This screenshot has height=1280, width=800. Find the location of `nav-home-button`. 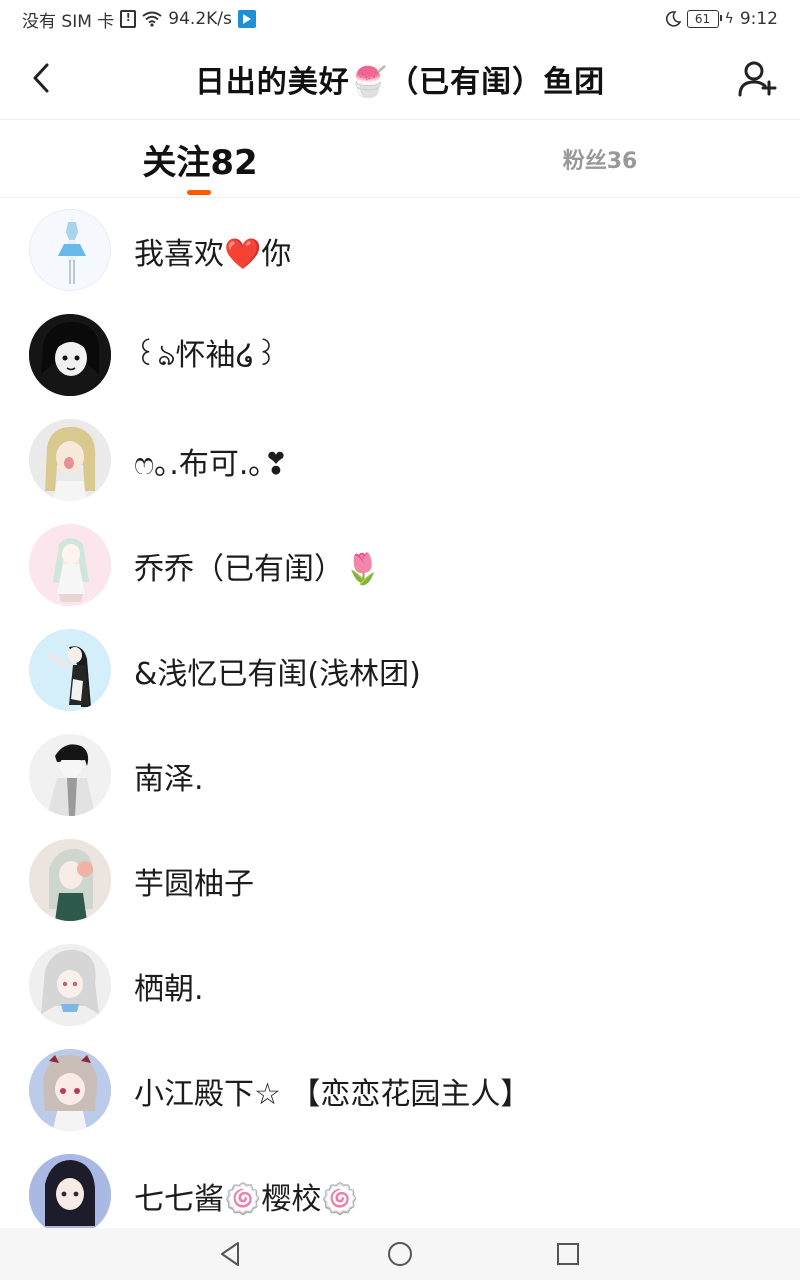

nav-home-button is located at coordinates (400, 1254).